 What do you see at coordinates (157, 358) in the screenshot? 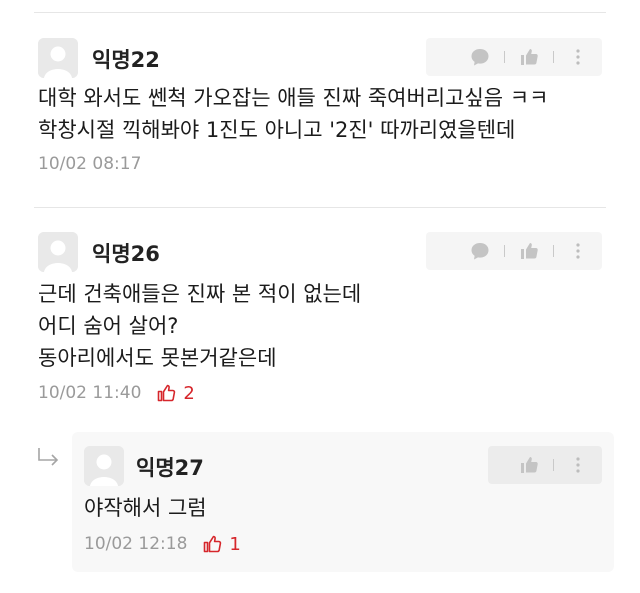
I see `comment-line: 동아리에서도 못본거같은데` at bounding box center [157, 358].